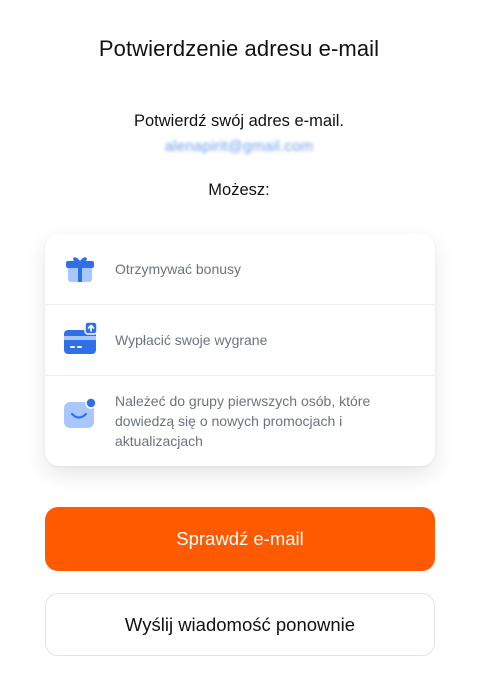  Describe the element at coordinates (80, 338) in the screenshot. I see `wallet-withdraw-icon` at that location.